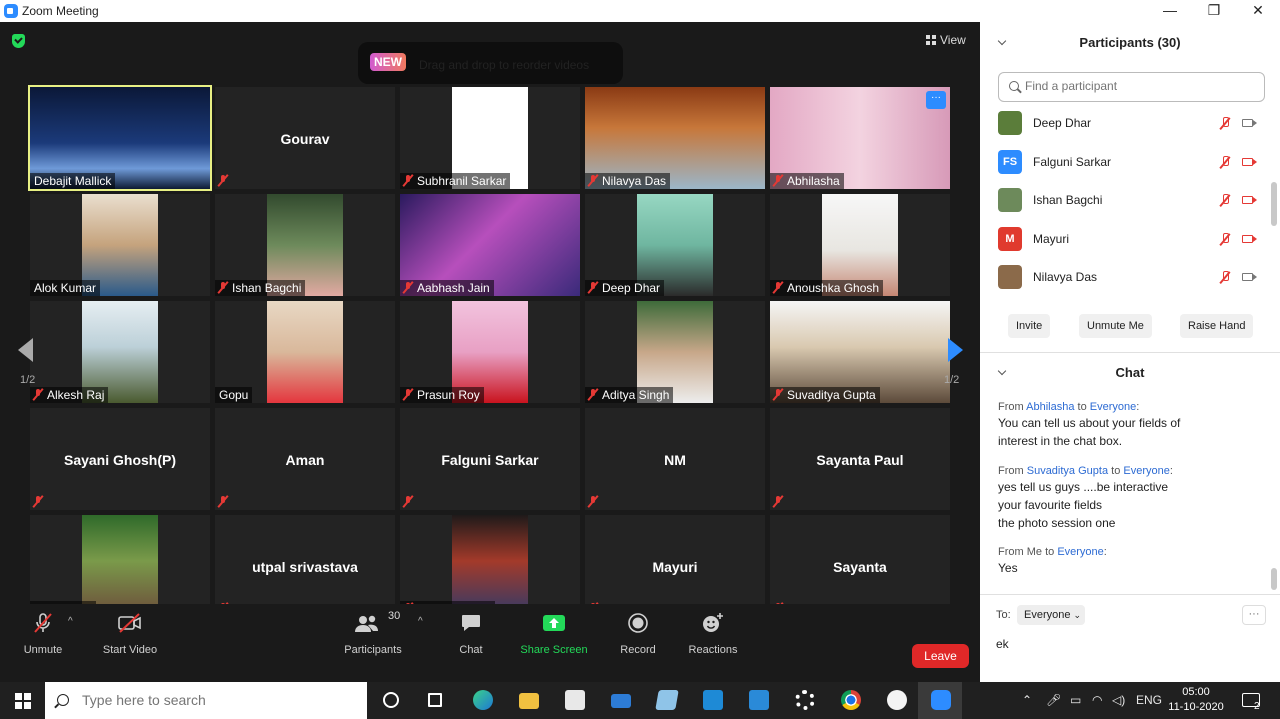 This screenshot has height=719, width=1280. I want to click on close-button: ✕, so click(1258, 11).